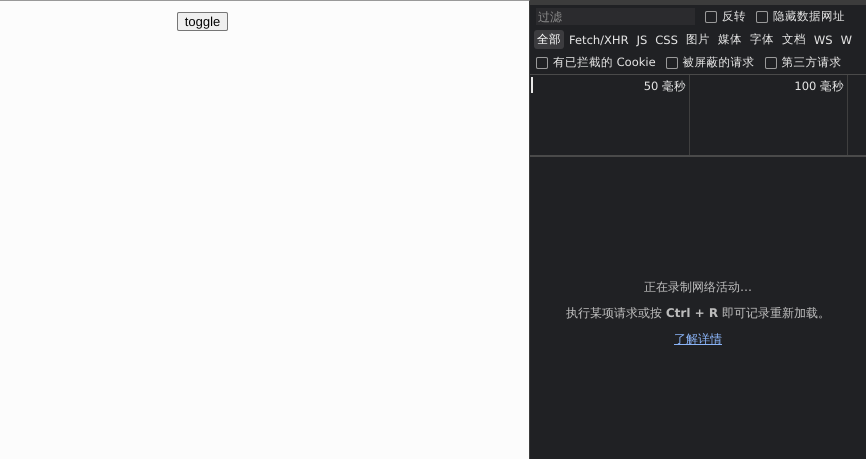 Image resolution: width=866 pixels, height=459 pixels. I want to click on type-filter-tab: WS, so click(823, 39).